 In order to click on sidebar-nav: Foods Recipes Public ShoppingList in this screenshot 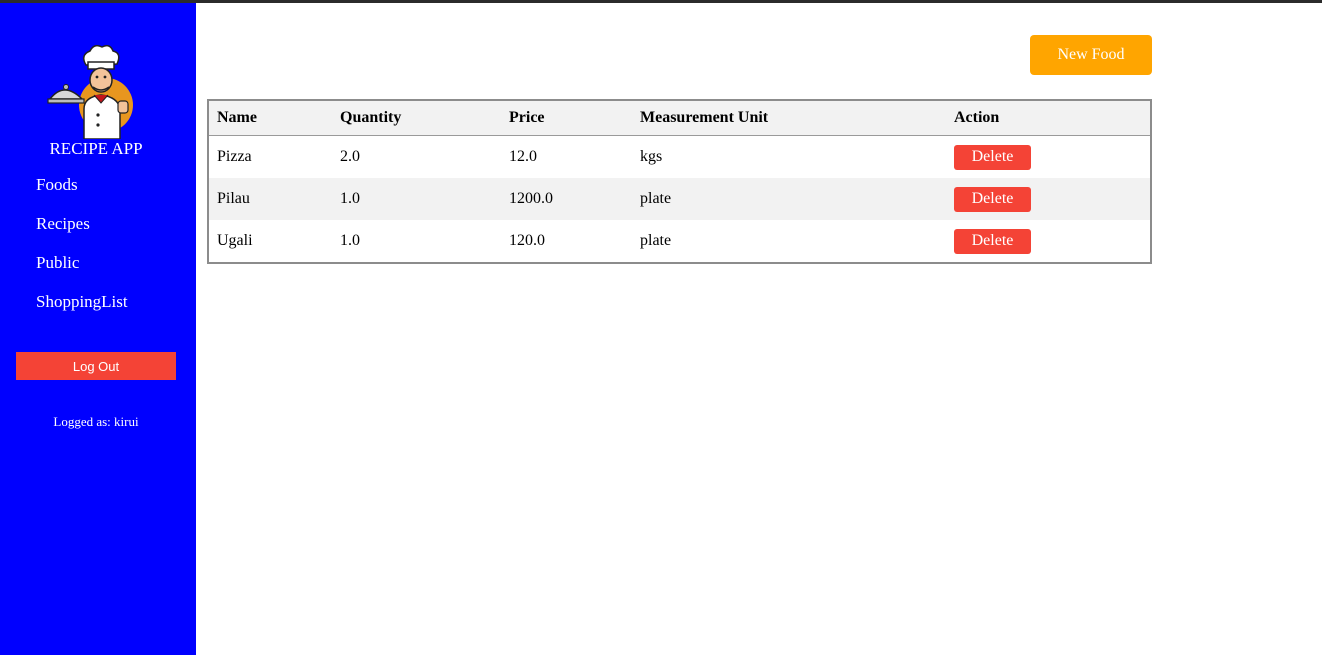, I will do `click(82, 253)`.